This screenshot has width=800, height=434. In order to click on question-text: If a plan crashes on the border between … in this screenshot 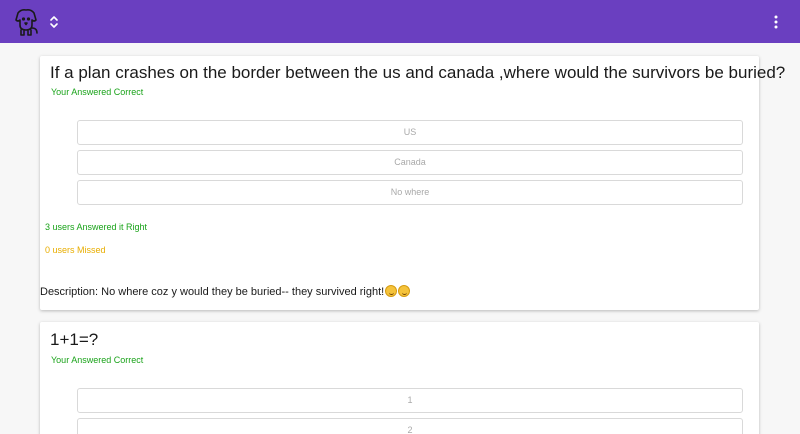, I will do `click(418, 72)`.